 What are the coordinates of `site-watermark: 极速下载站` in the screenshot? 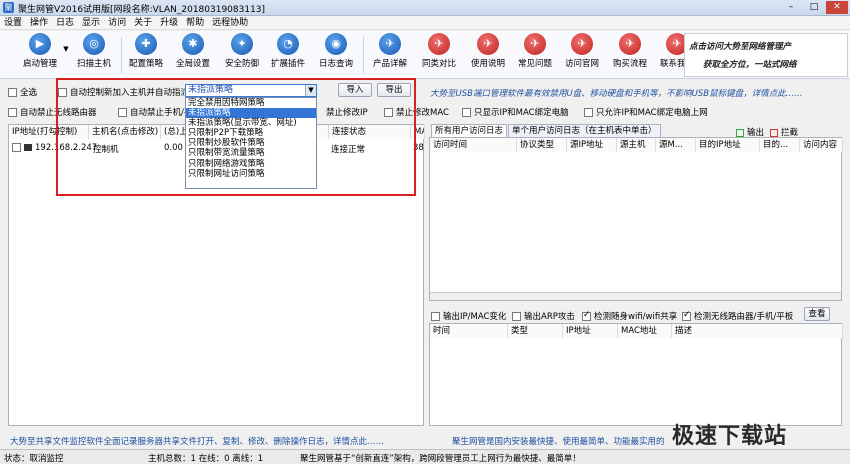 It's located at (730, 436).